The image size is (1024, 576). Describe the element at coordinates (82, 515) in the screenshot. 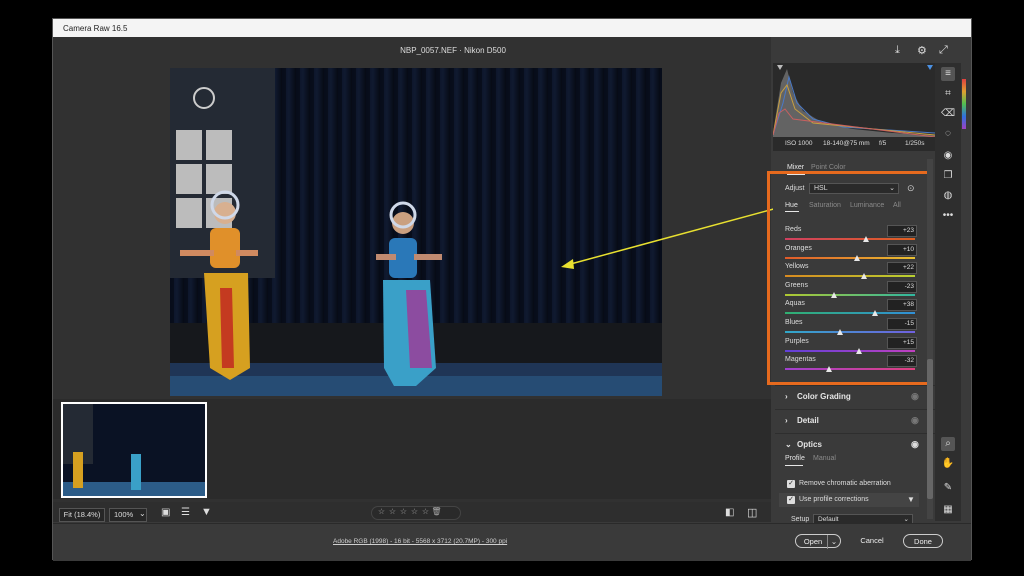

I see `zoom-fit-button: Fit (18.4%)` at that location.